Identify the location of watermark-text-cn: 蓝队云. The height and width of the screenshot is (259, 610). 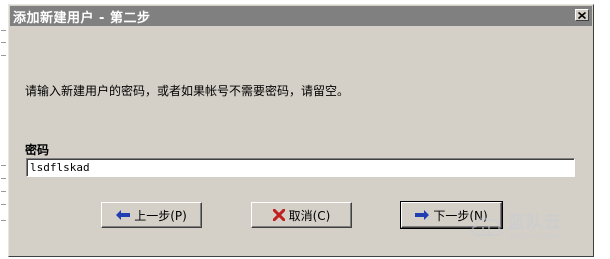
(535, 223).